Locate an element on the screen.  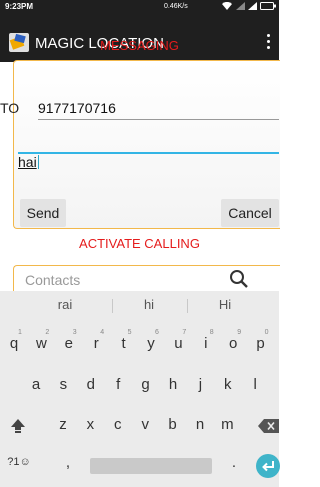
key-hint-2: 2 is located at coordinates (47, 332).